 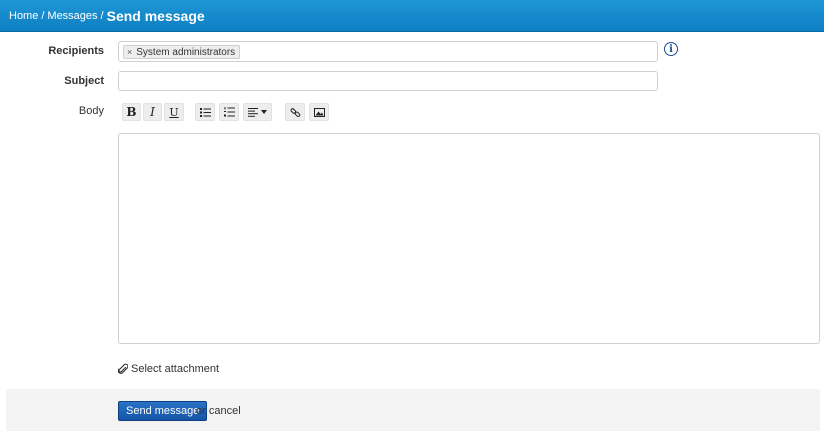 I want to click on underline-button: U, so click(x=174, y=112).